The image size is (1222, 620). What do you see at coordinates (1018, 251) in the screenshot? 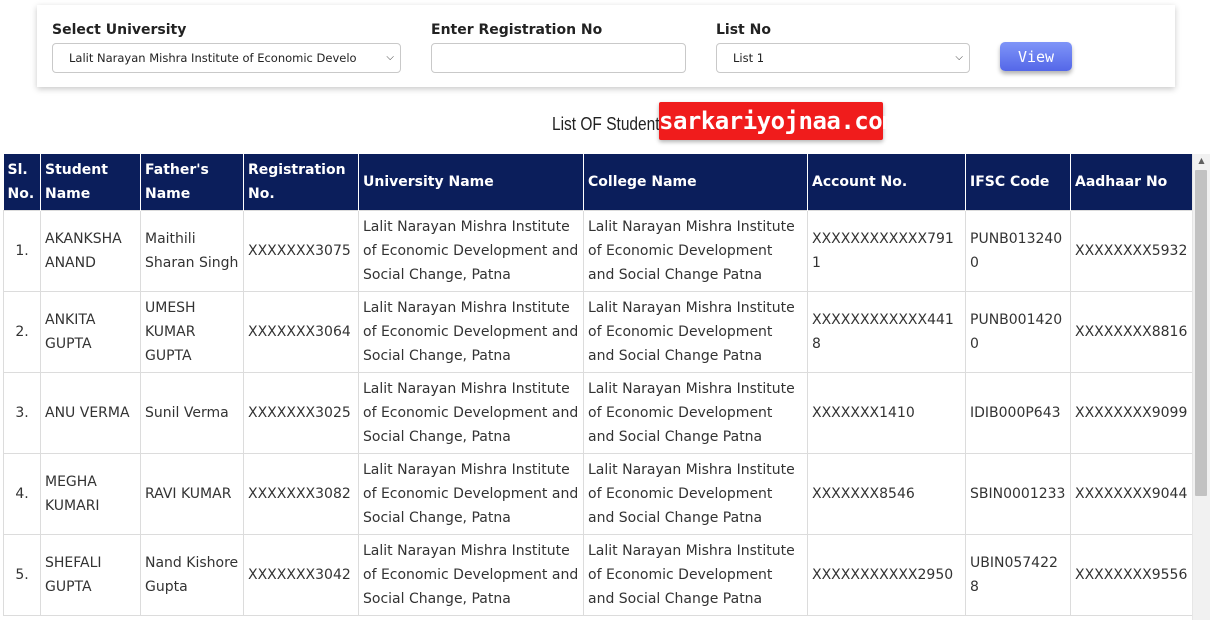
I see `cell-ifsc-code: PUNB0132400` at bounding box center [1018, 251].